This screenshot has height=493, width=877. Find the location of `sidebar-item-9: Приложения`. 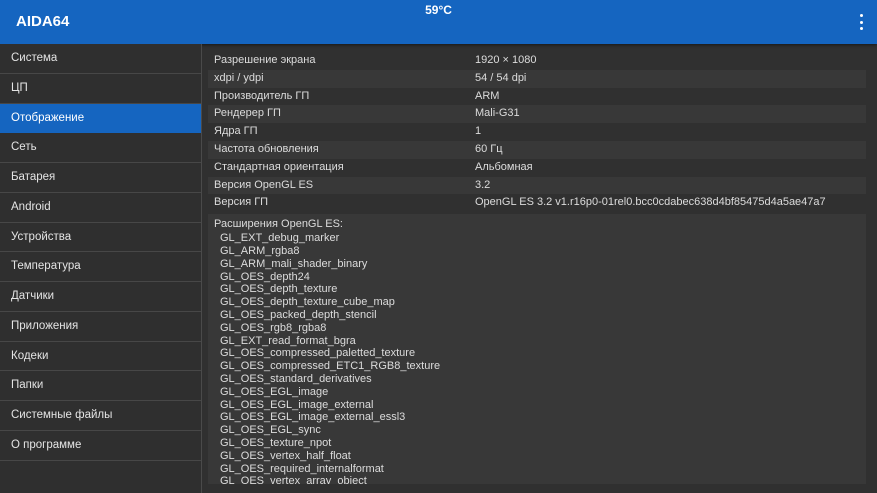

sidebar-item-9: Приложения is located at coordinates (100, 327).